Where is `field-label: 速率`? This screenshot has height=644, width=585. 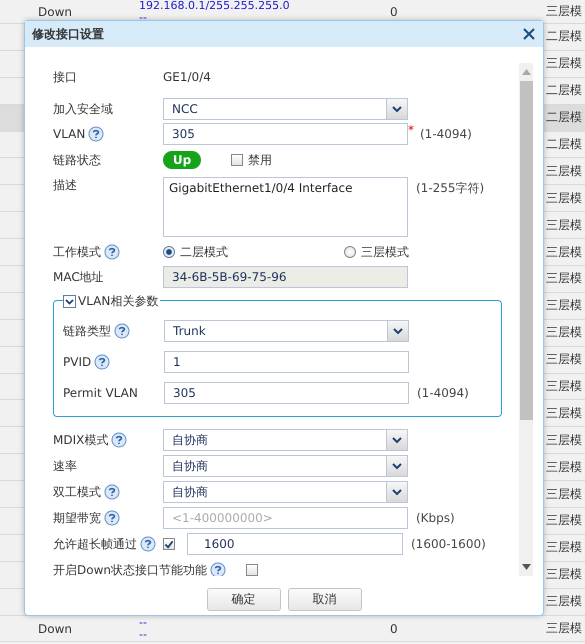
field-label: 速率 is located at coordinates (65, 466).